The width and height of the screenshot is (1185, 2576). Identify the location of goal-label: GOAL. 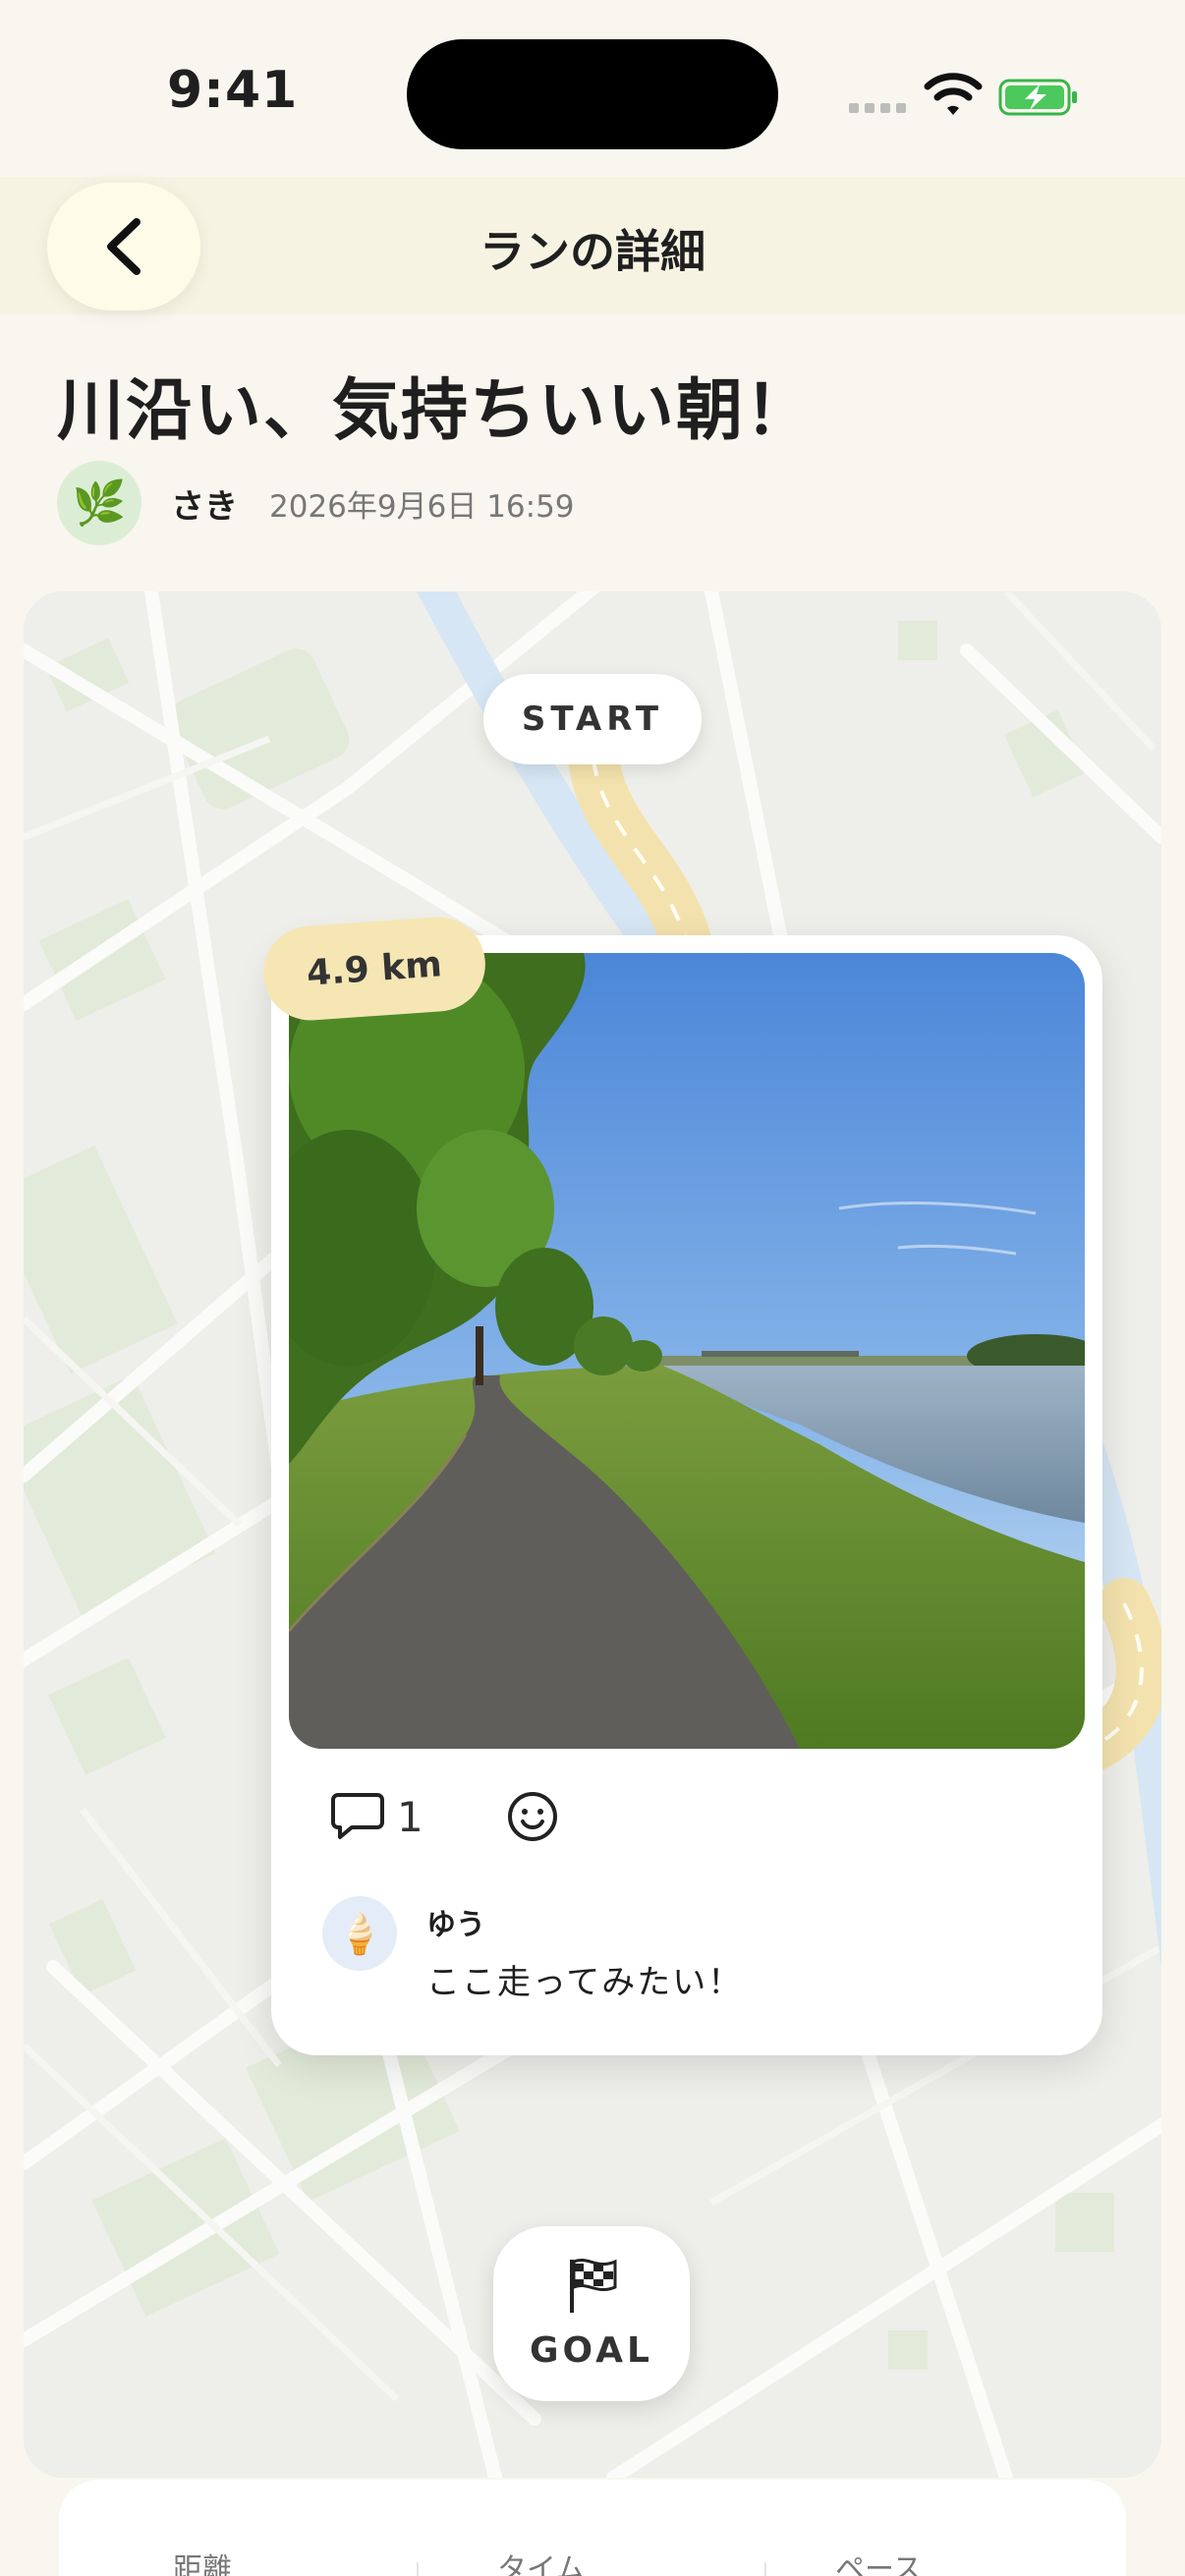
(592, 2350).